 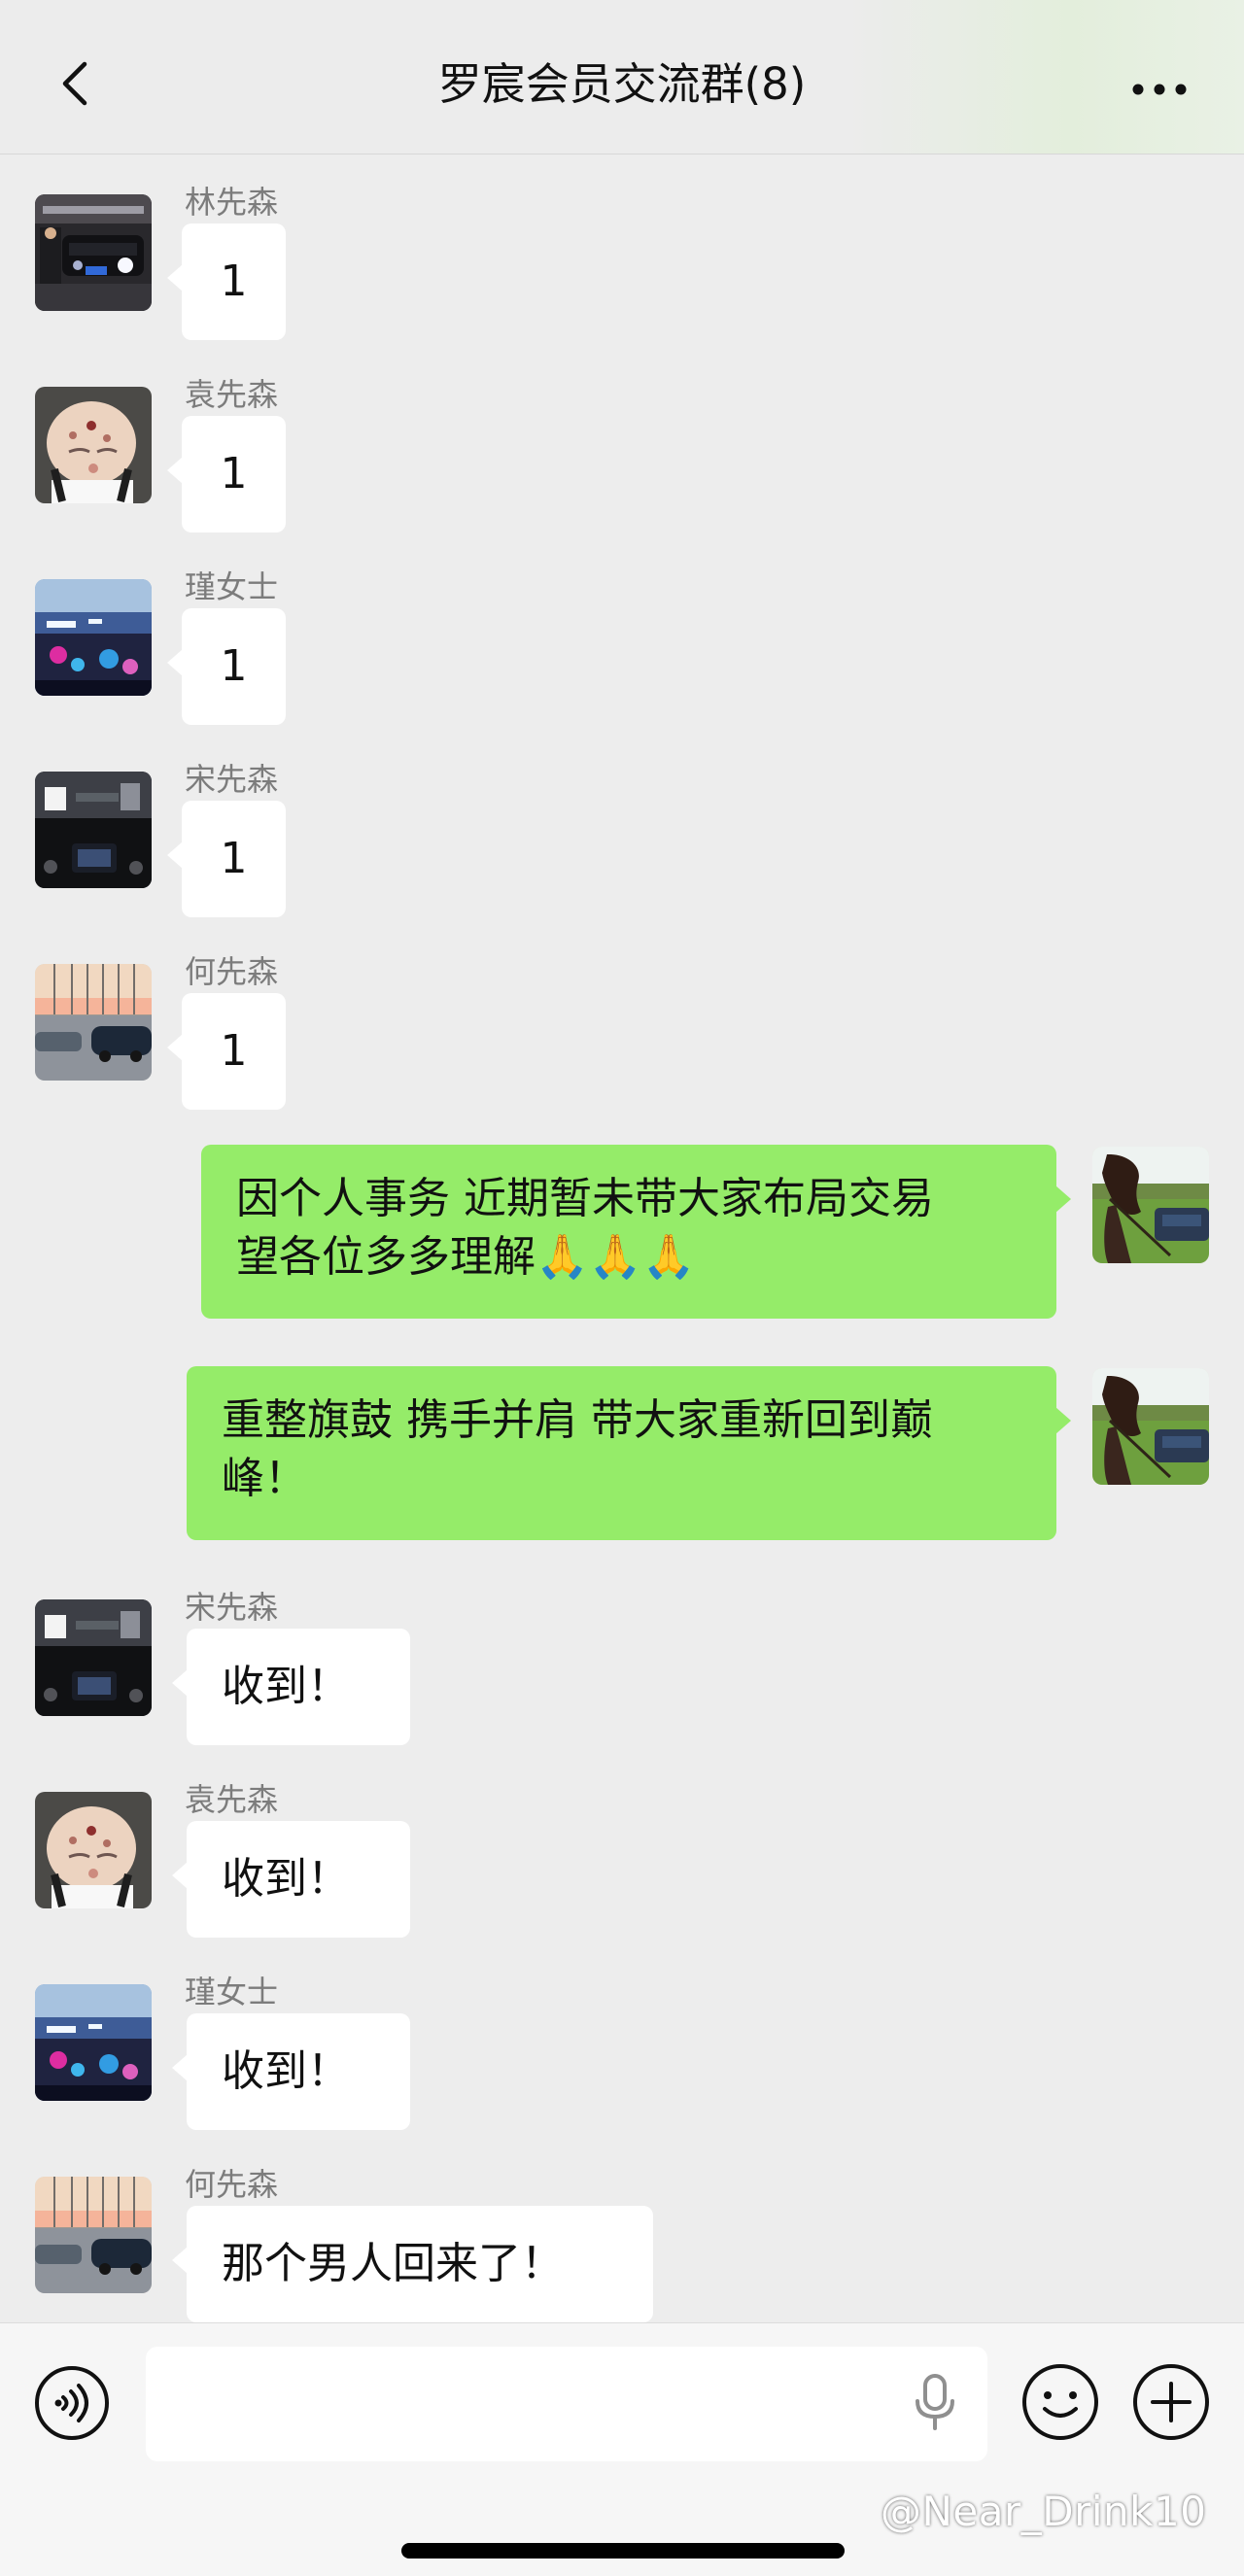 I want to click on message-row: 林先森 1, so click(x=622, y=252).